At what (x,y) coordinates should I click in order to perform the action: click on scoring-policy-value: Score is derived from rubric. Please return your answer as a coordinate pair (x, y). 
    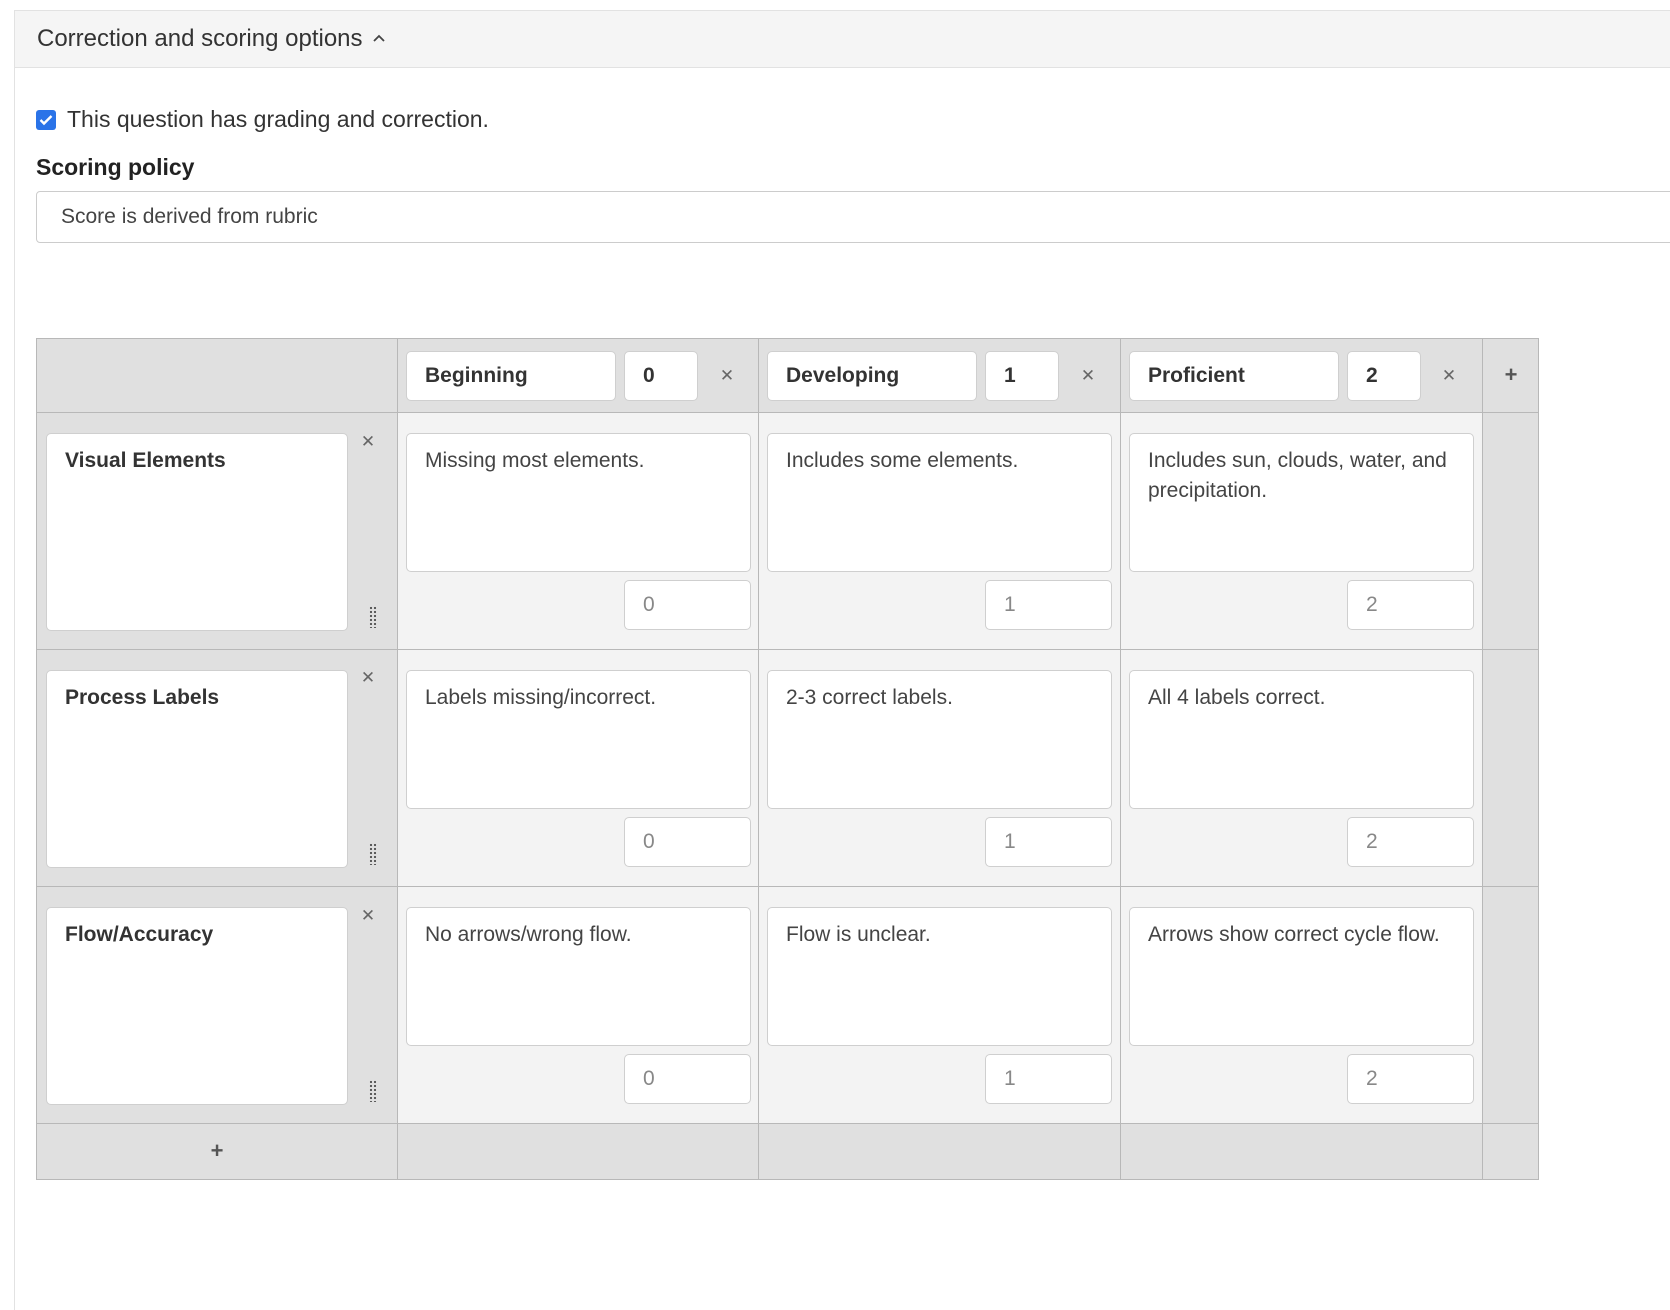
    Looking at the image, I should click on (189, 216).